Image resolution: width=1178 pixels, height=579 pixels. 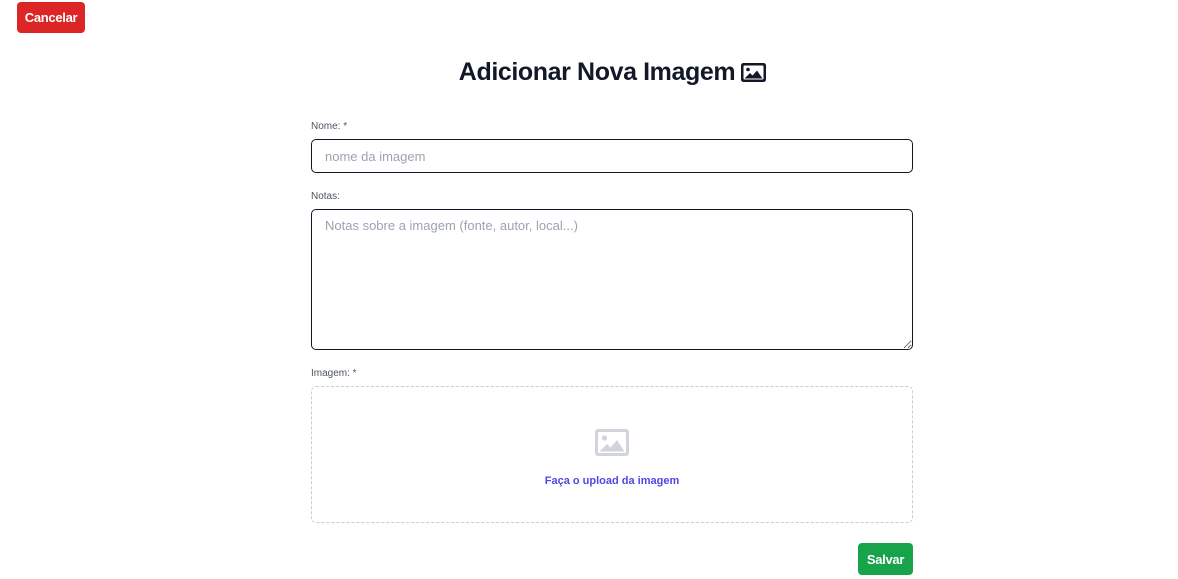 I want to click on notas-field-group: Notas:, so click(x=612, y=270).